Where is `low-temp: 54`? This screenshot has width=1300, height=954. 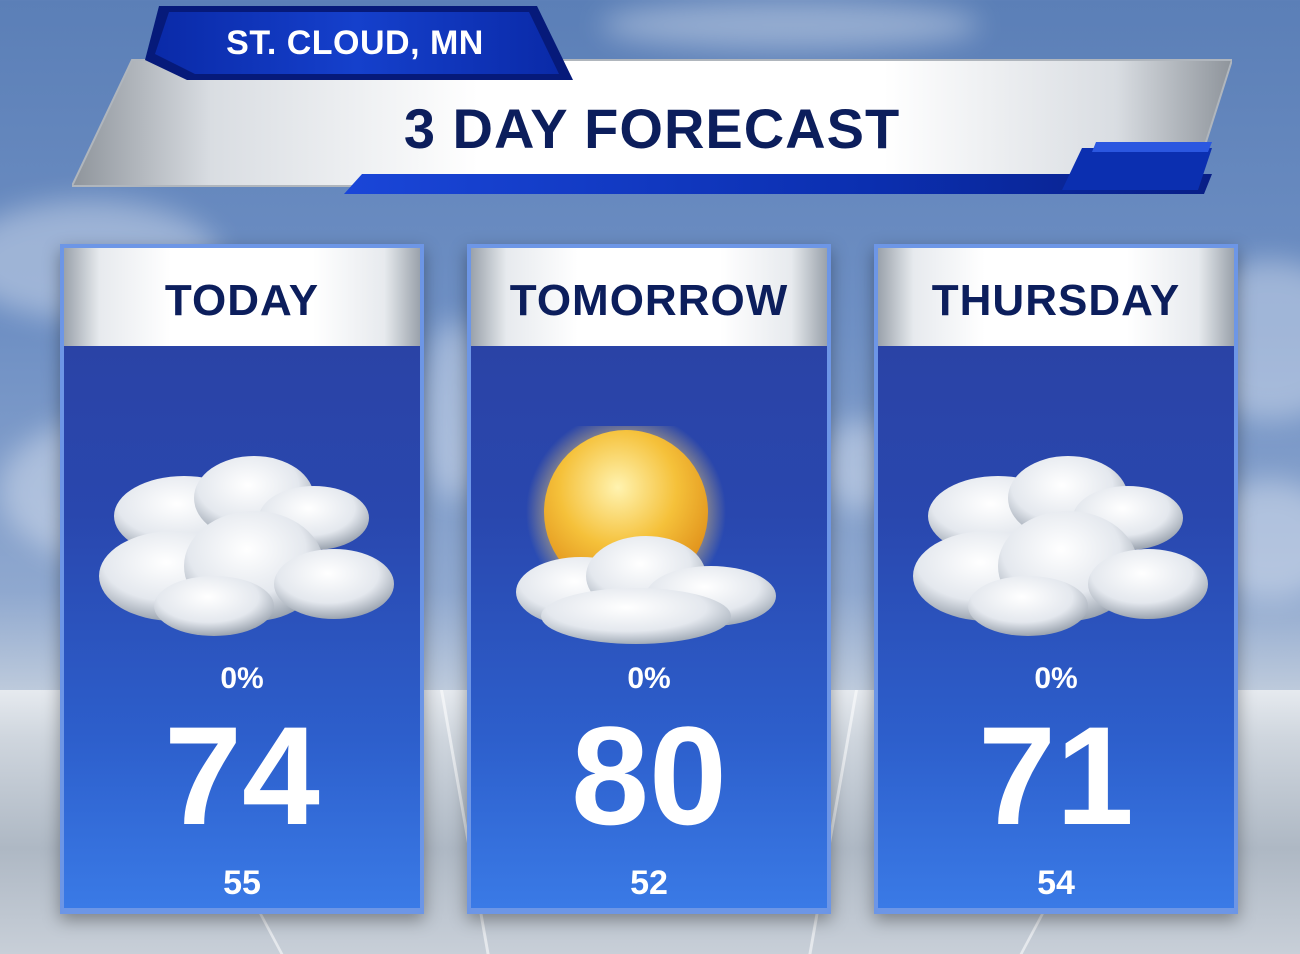
low-temp: 54 is located at coordinates (1056, 883).